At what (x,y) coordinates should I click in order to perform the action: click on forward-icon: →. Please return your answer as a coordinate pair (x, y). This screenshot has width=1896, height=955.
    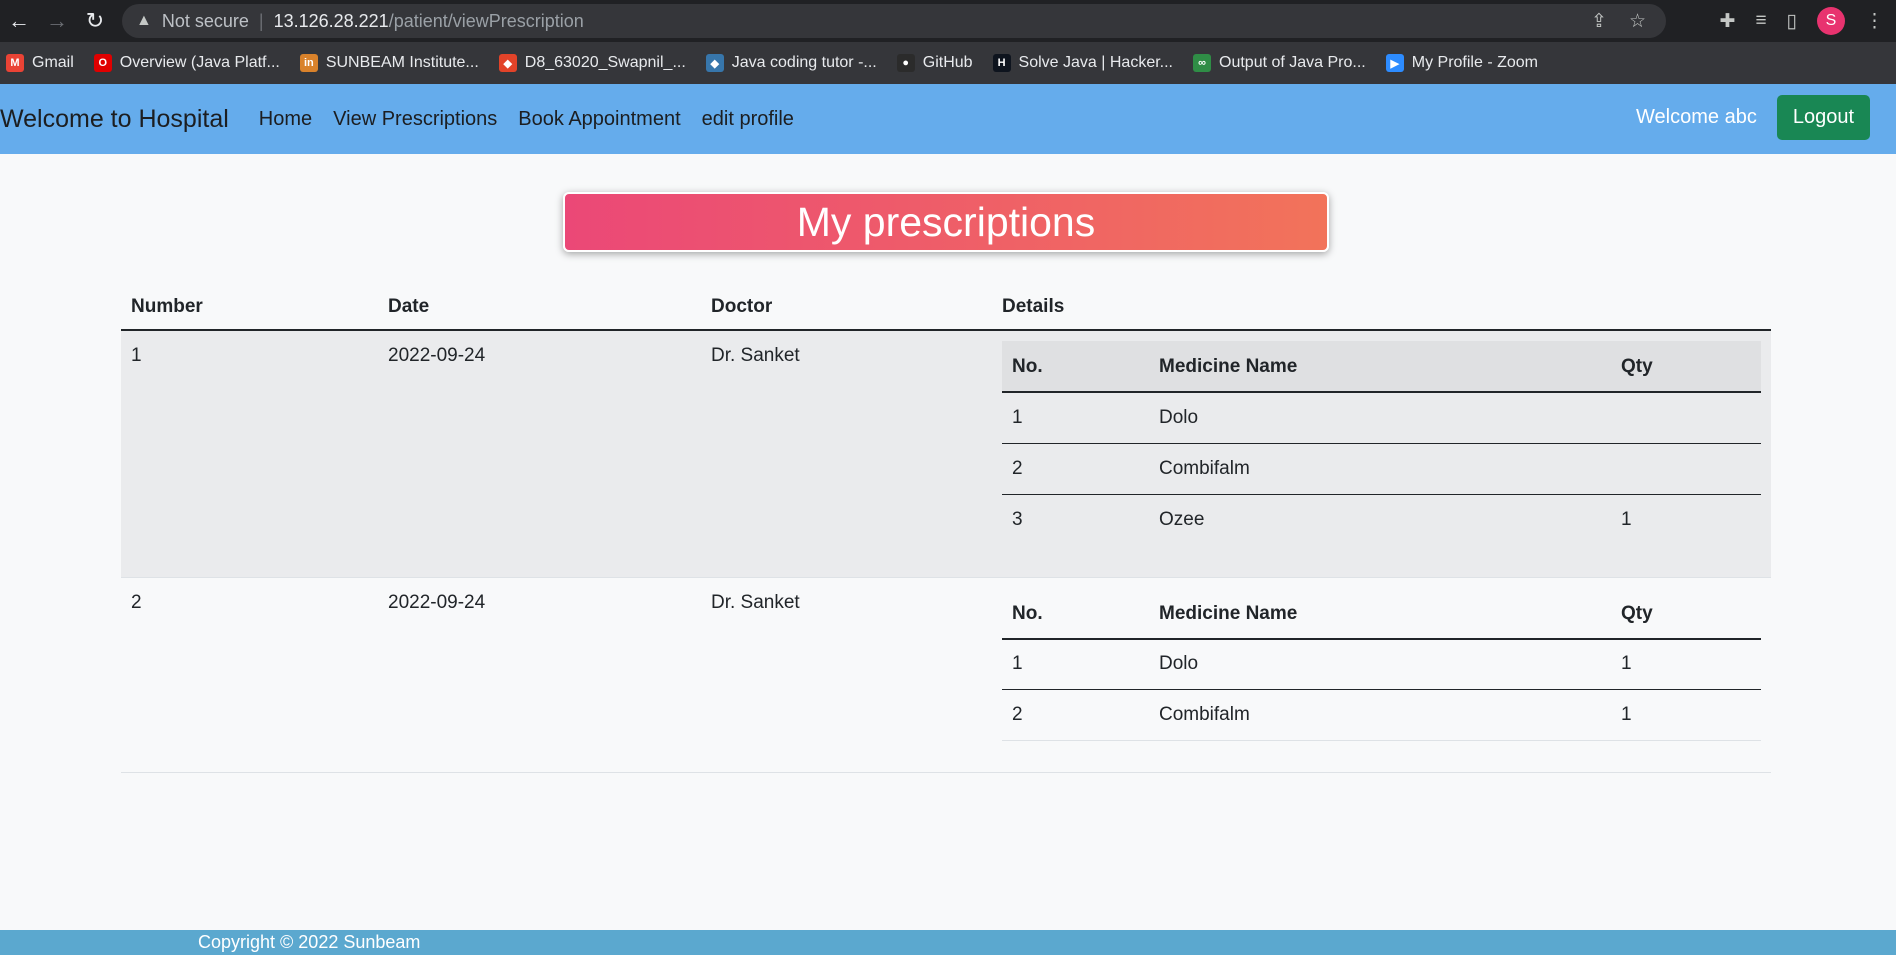
    Looking at the image, I should click on (57, 21).